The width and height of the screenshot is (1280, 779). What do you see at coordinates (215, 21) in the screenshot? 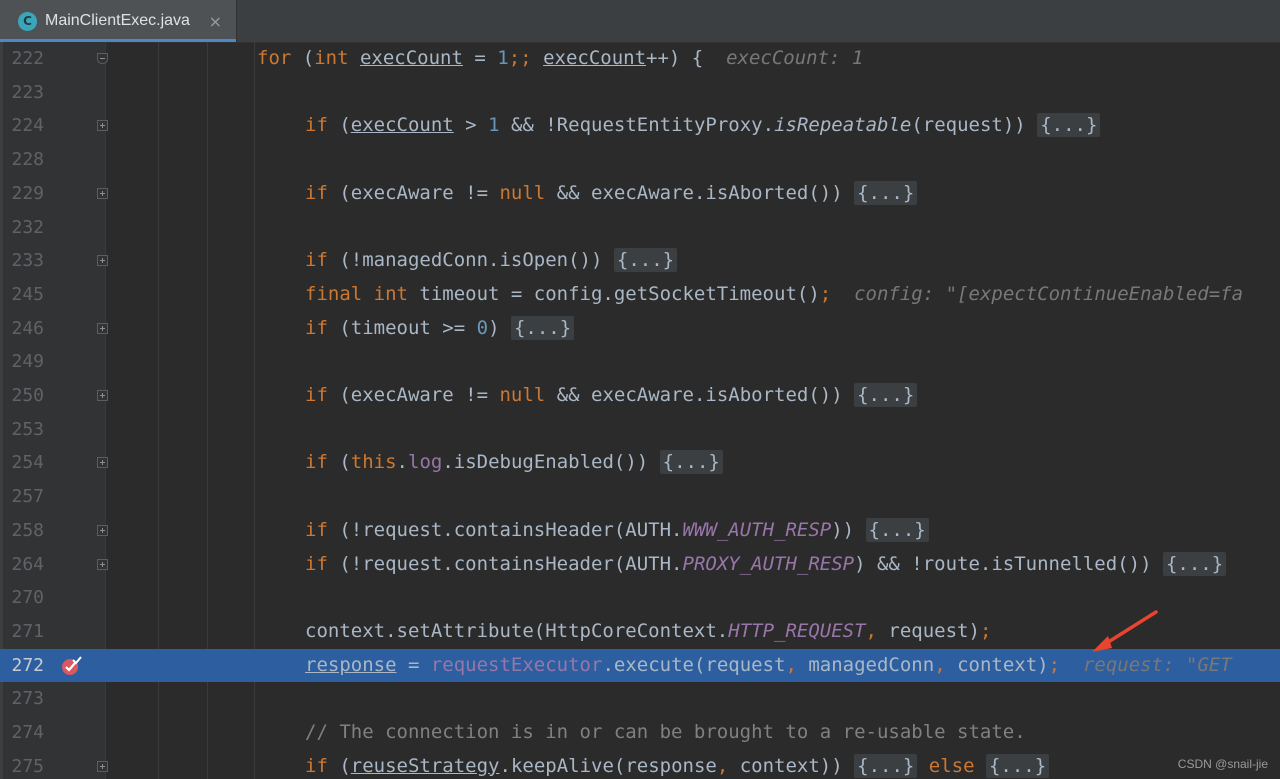
I see `close-icon: ×` at bounding box center [215, 21].